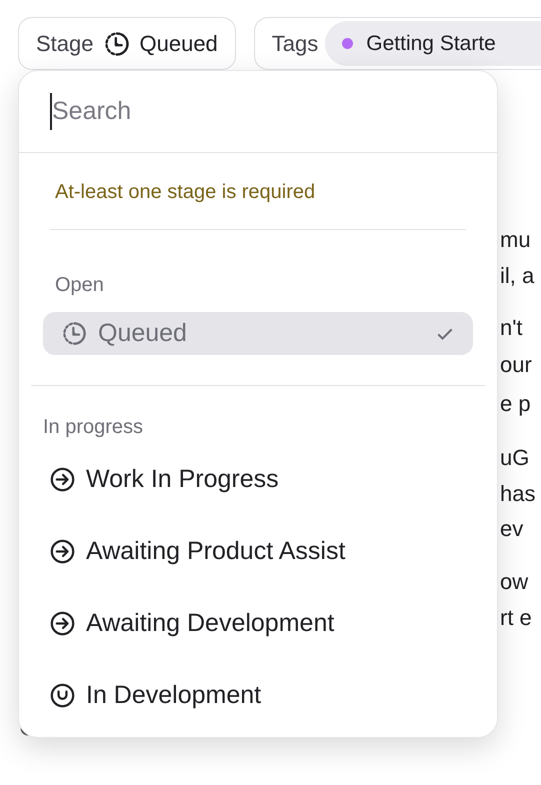 The width and height of the screenshot is (541, 785). Describe the element at coordinates (258, 333) in the screenshot. I see `stage-option: Queued` at that location.